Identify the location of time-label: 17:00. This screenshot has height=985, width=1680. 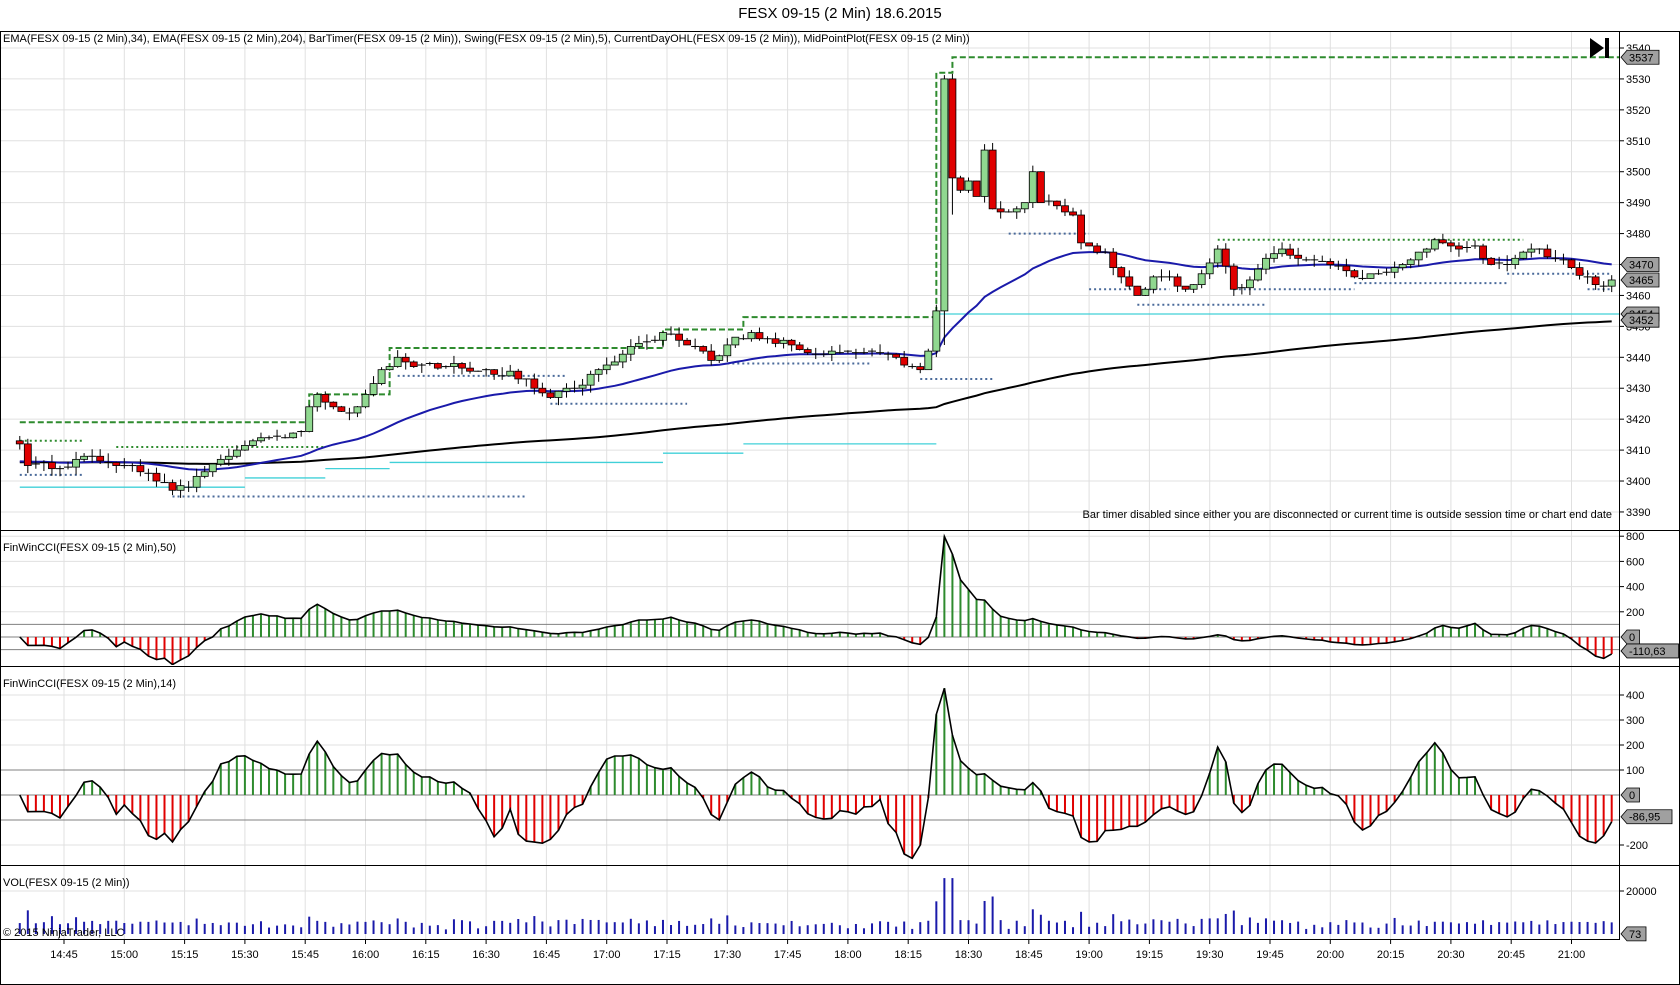
(607, 955).